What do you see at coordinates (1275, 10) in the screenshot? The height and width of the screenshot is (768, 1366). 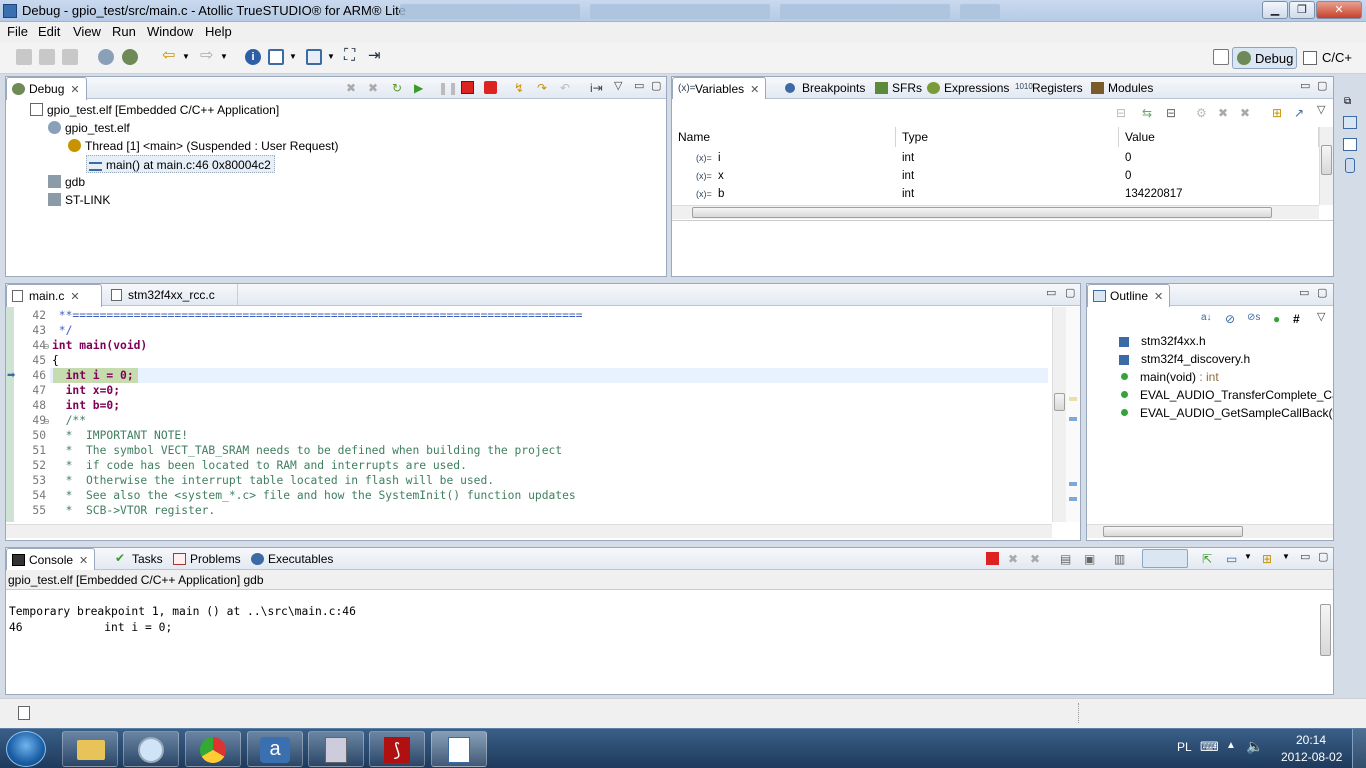 I see `minimize-button: ▁` at bounding box center [1275, 10].